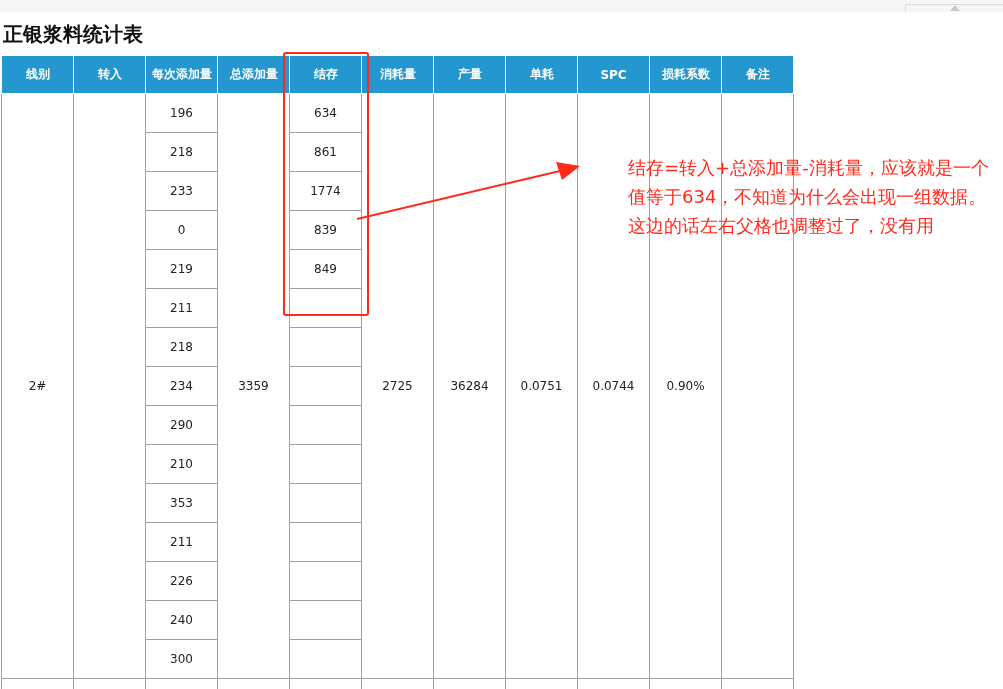 The image size is (1003, 689). What do you see at coordinates (181, 113) in the screenshot?
I see `table-cell: 196` at bounding box center [181, 113].